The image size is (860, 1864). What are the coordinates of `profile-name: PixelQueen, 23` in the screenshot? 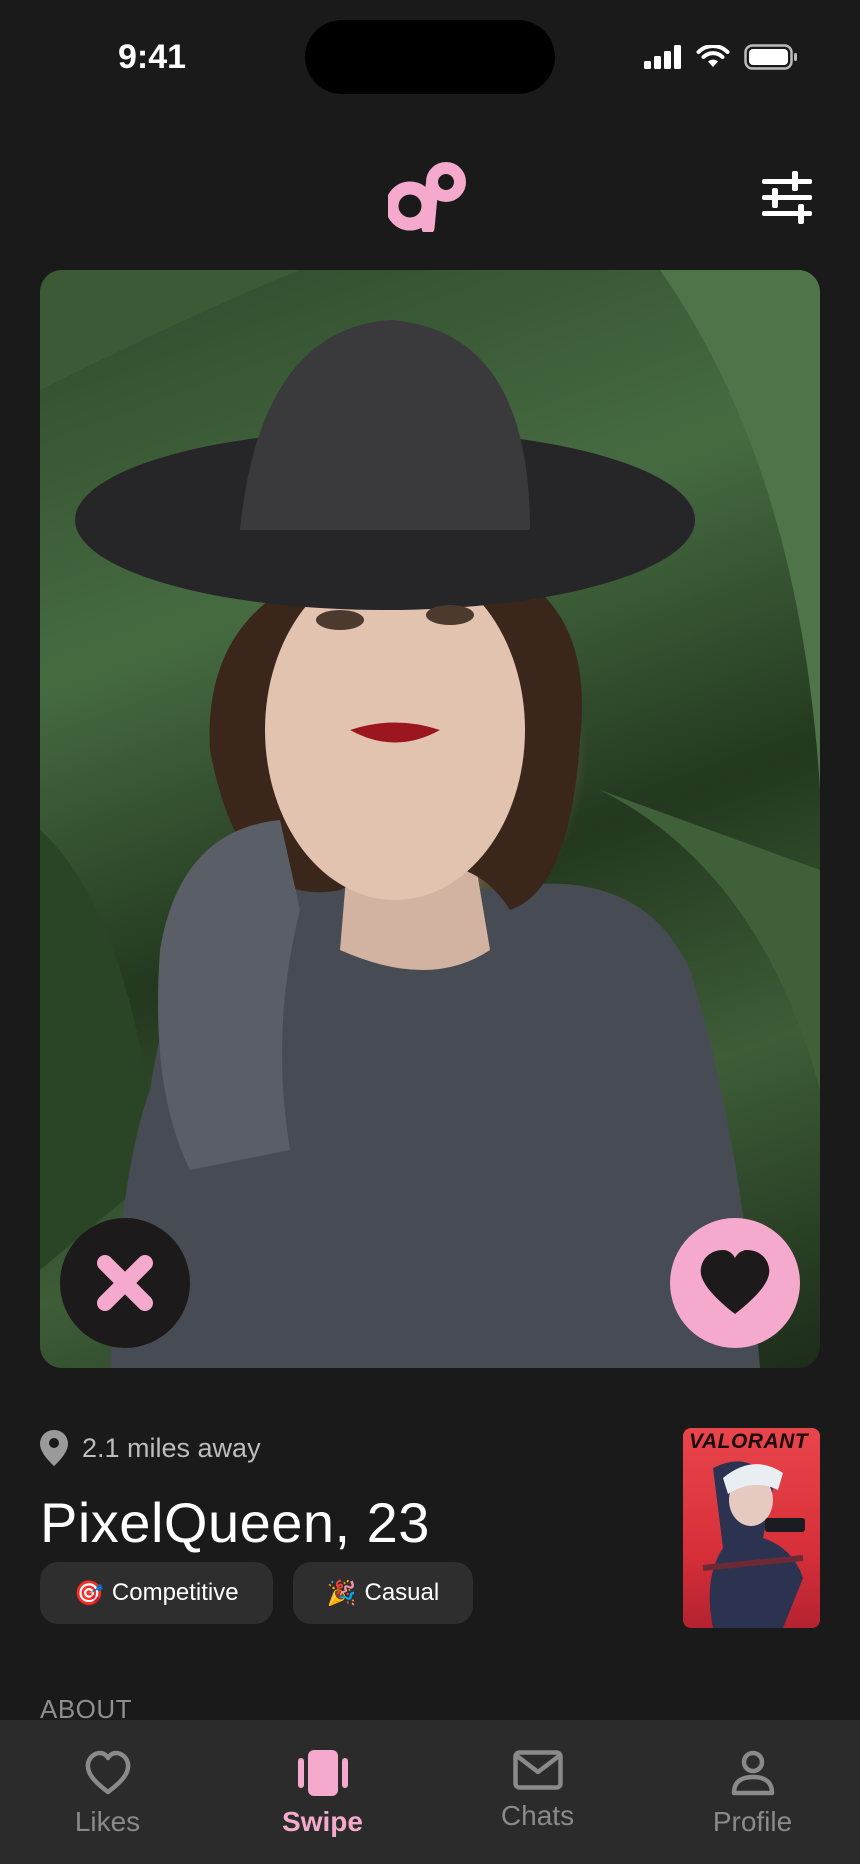 It's located at (235, 1522).